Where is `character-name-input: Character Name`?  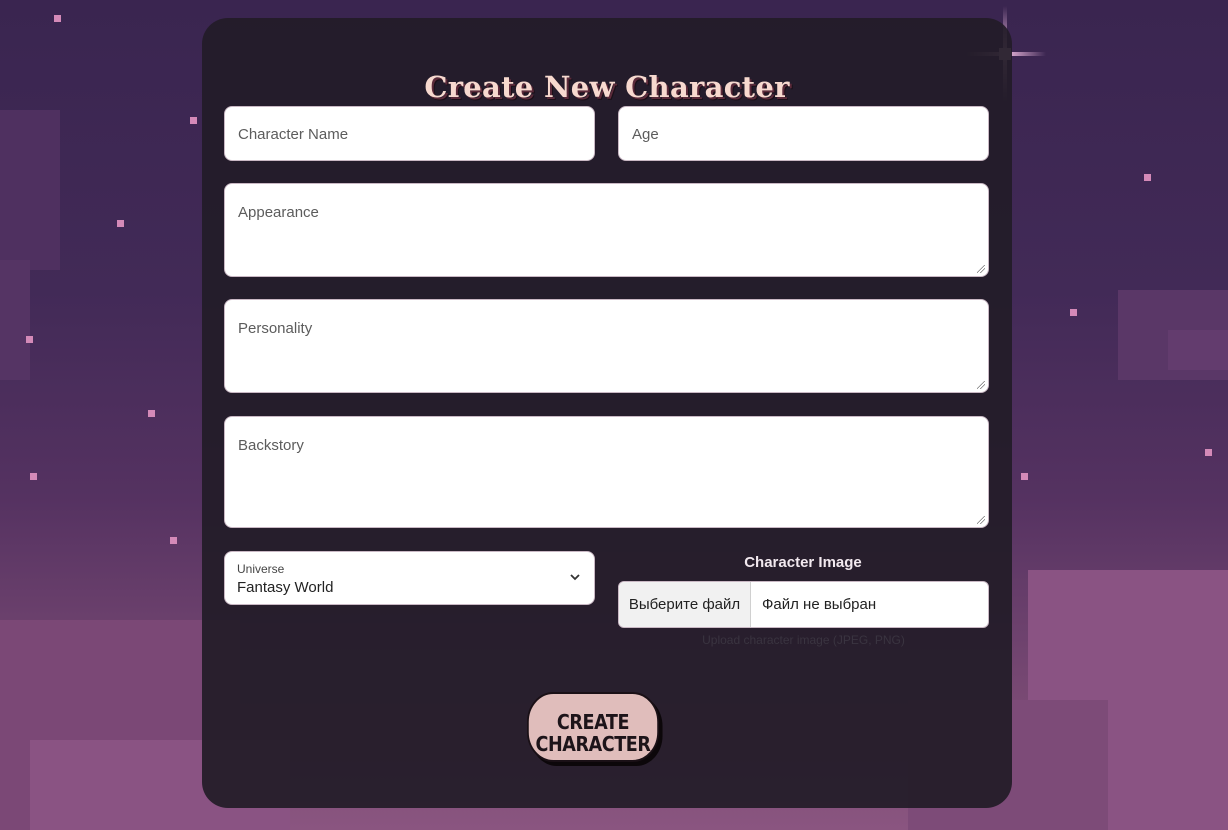 character-name-input: Character Name is located at coordinates (409, 133).